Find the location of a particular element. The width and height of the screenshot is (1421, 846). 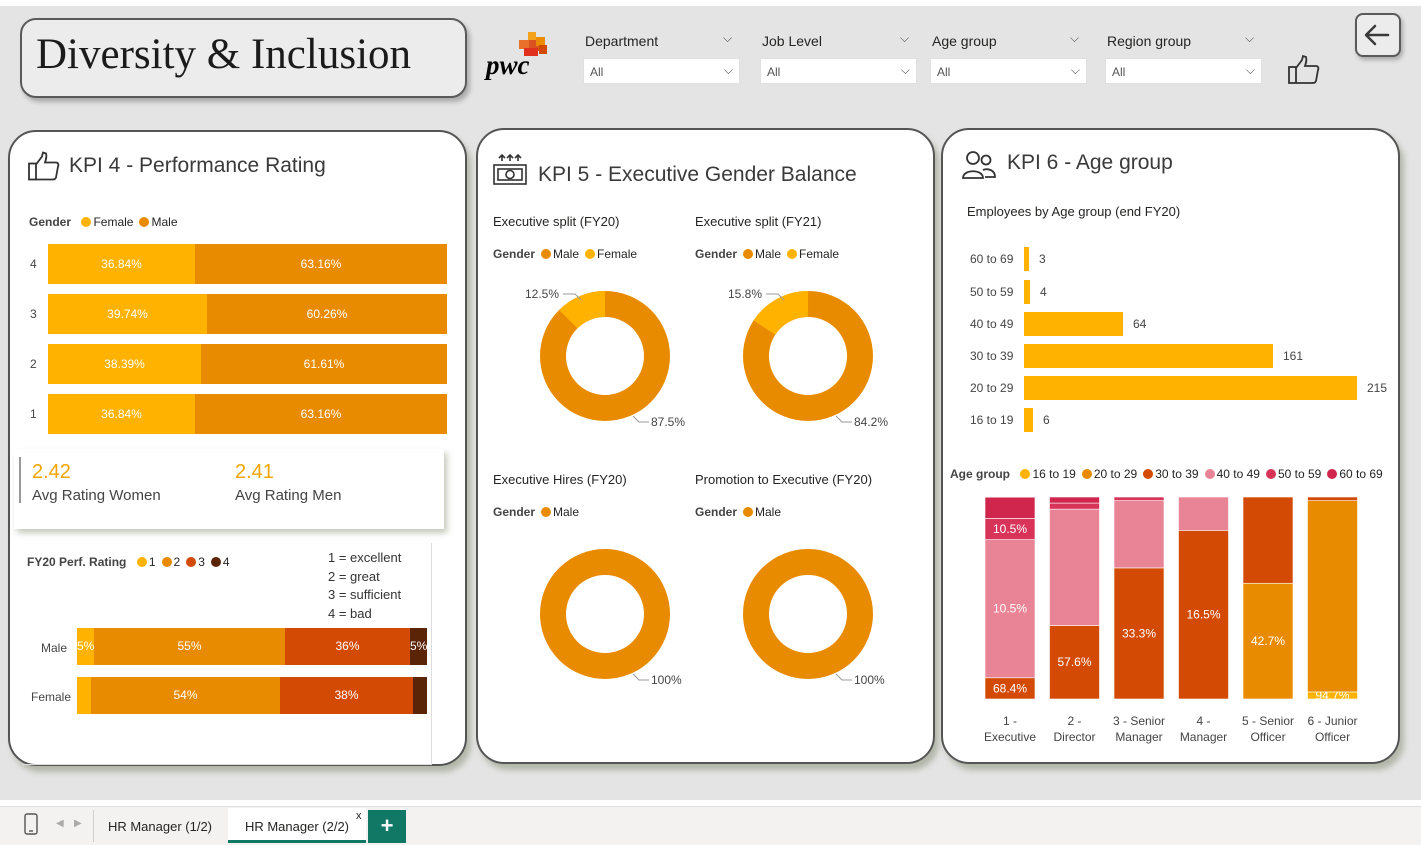

stack-segment-label: 10.5% is located at coordinates (1010, 529).